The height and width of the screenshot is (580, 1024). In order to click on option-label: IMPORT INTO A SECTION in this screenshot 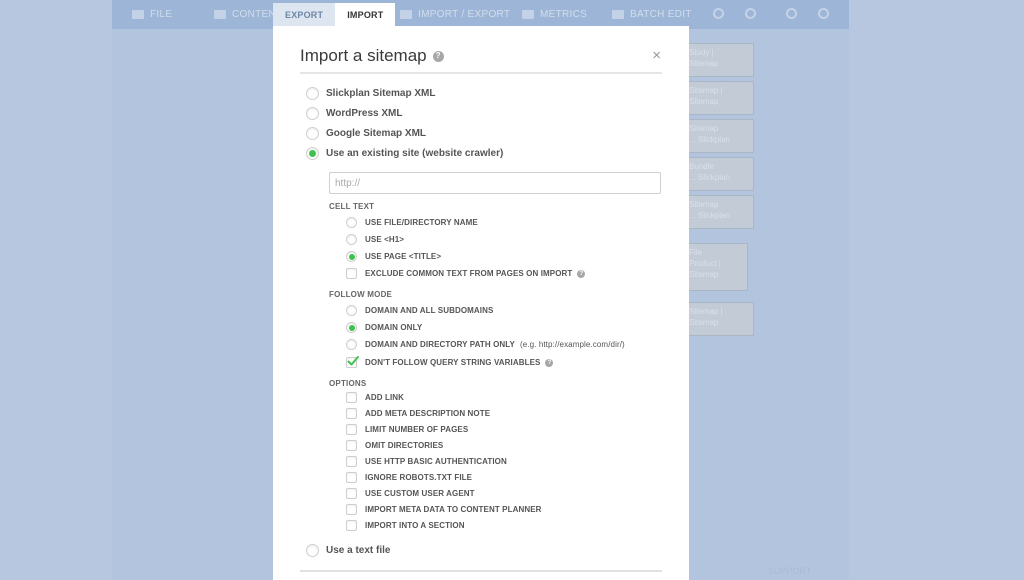, I will do `click(415, 525)`.